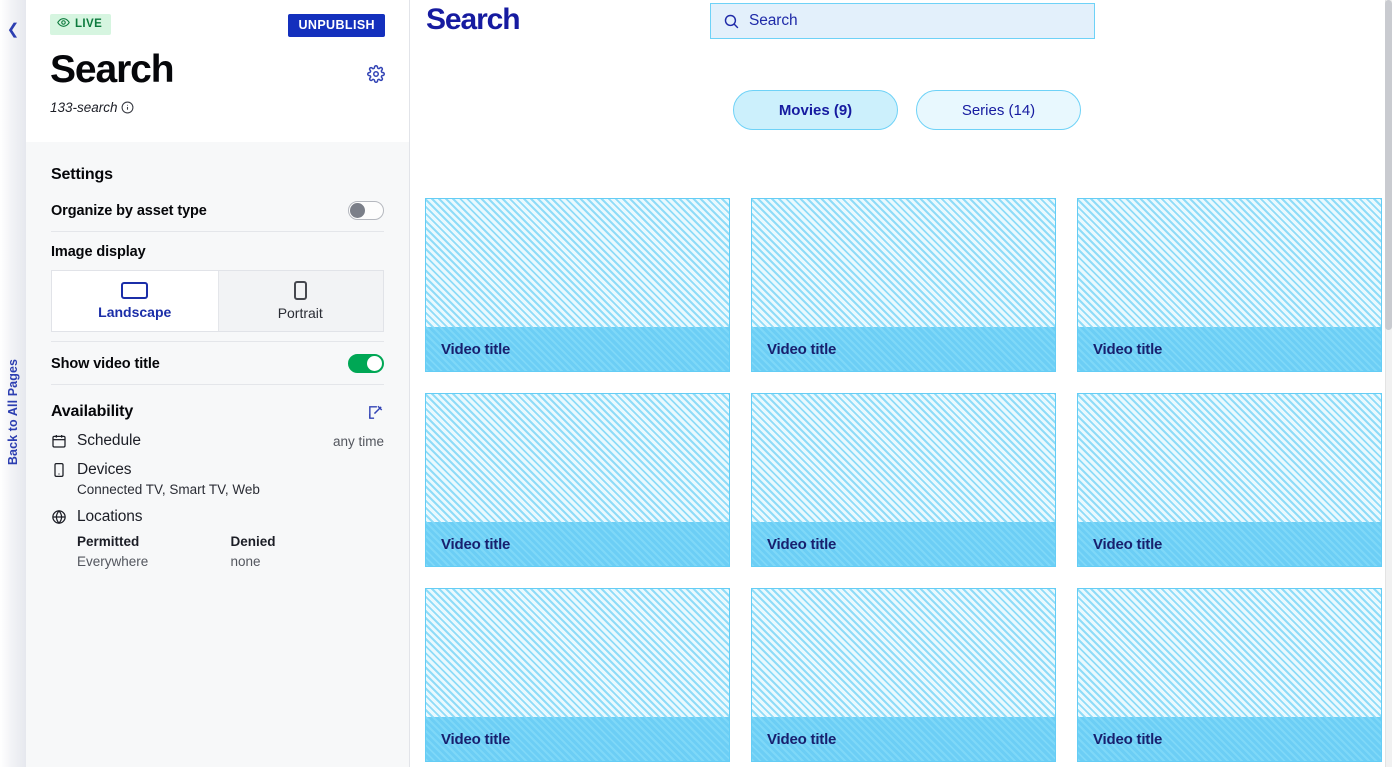  What do you see at coordinates (108, 541) in the screenshot?
I see `permitted-header: Permitted` at bounding box center [108, 541].